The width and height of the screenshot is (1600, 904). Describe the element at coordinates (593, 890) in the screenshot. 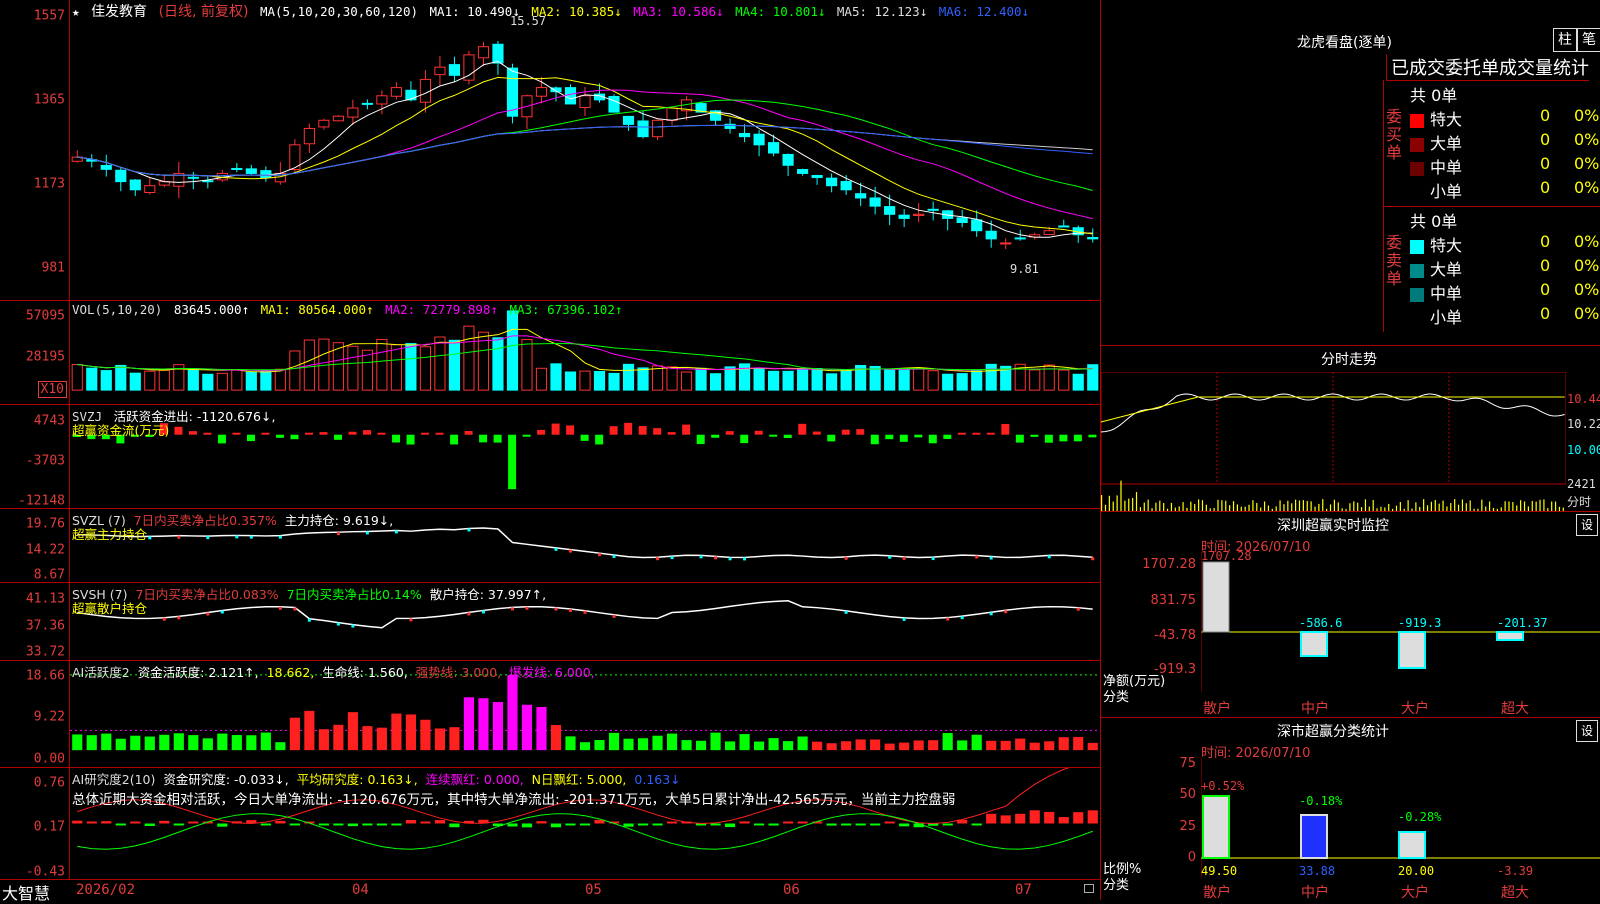

I see `x-label: 05` at that location.